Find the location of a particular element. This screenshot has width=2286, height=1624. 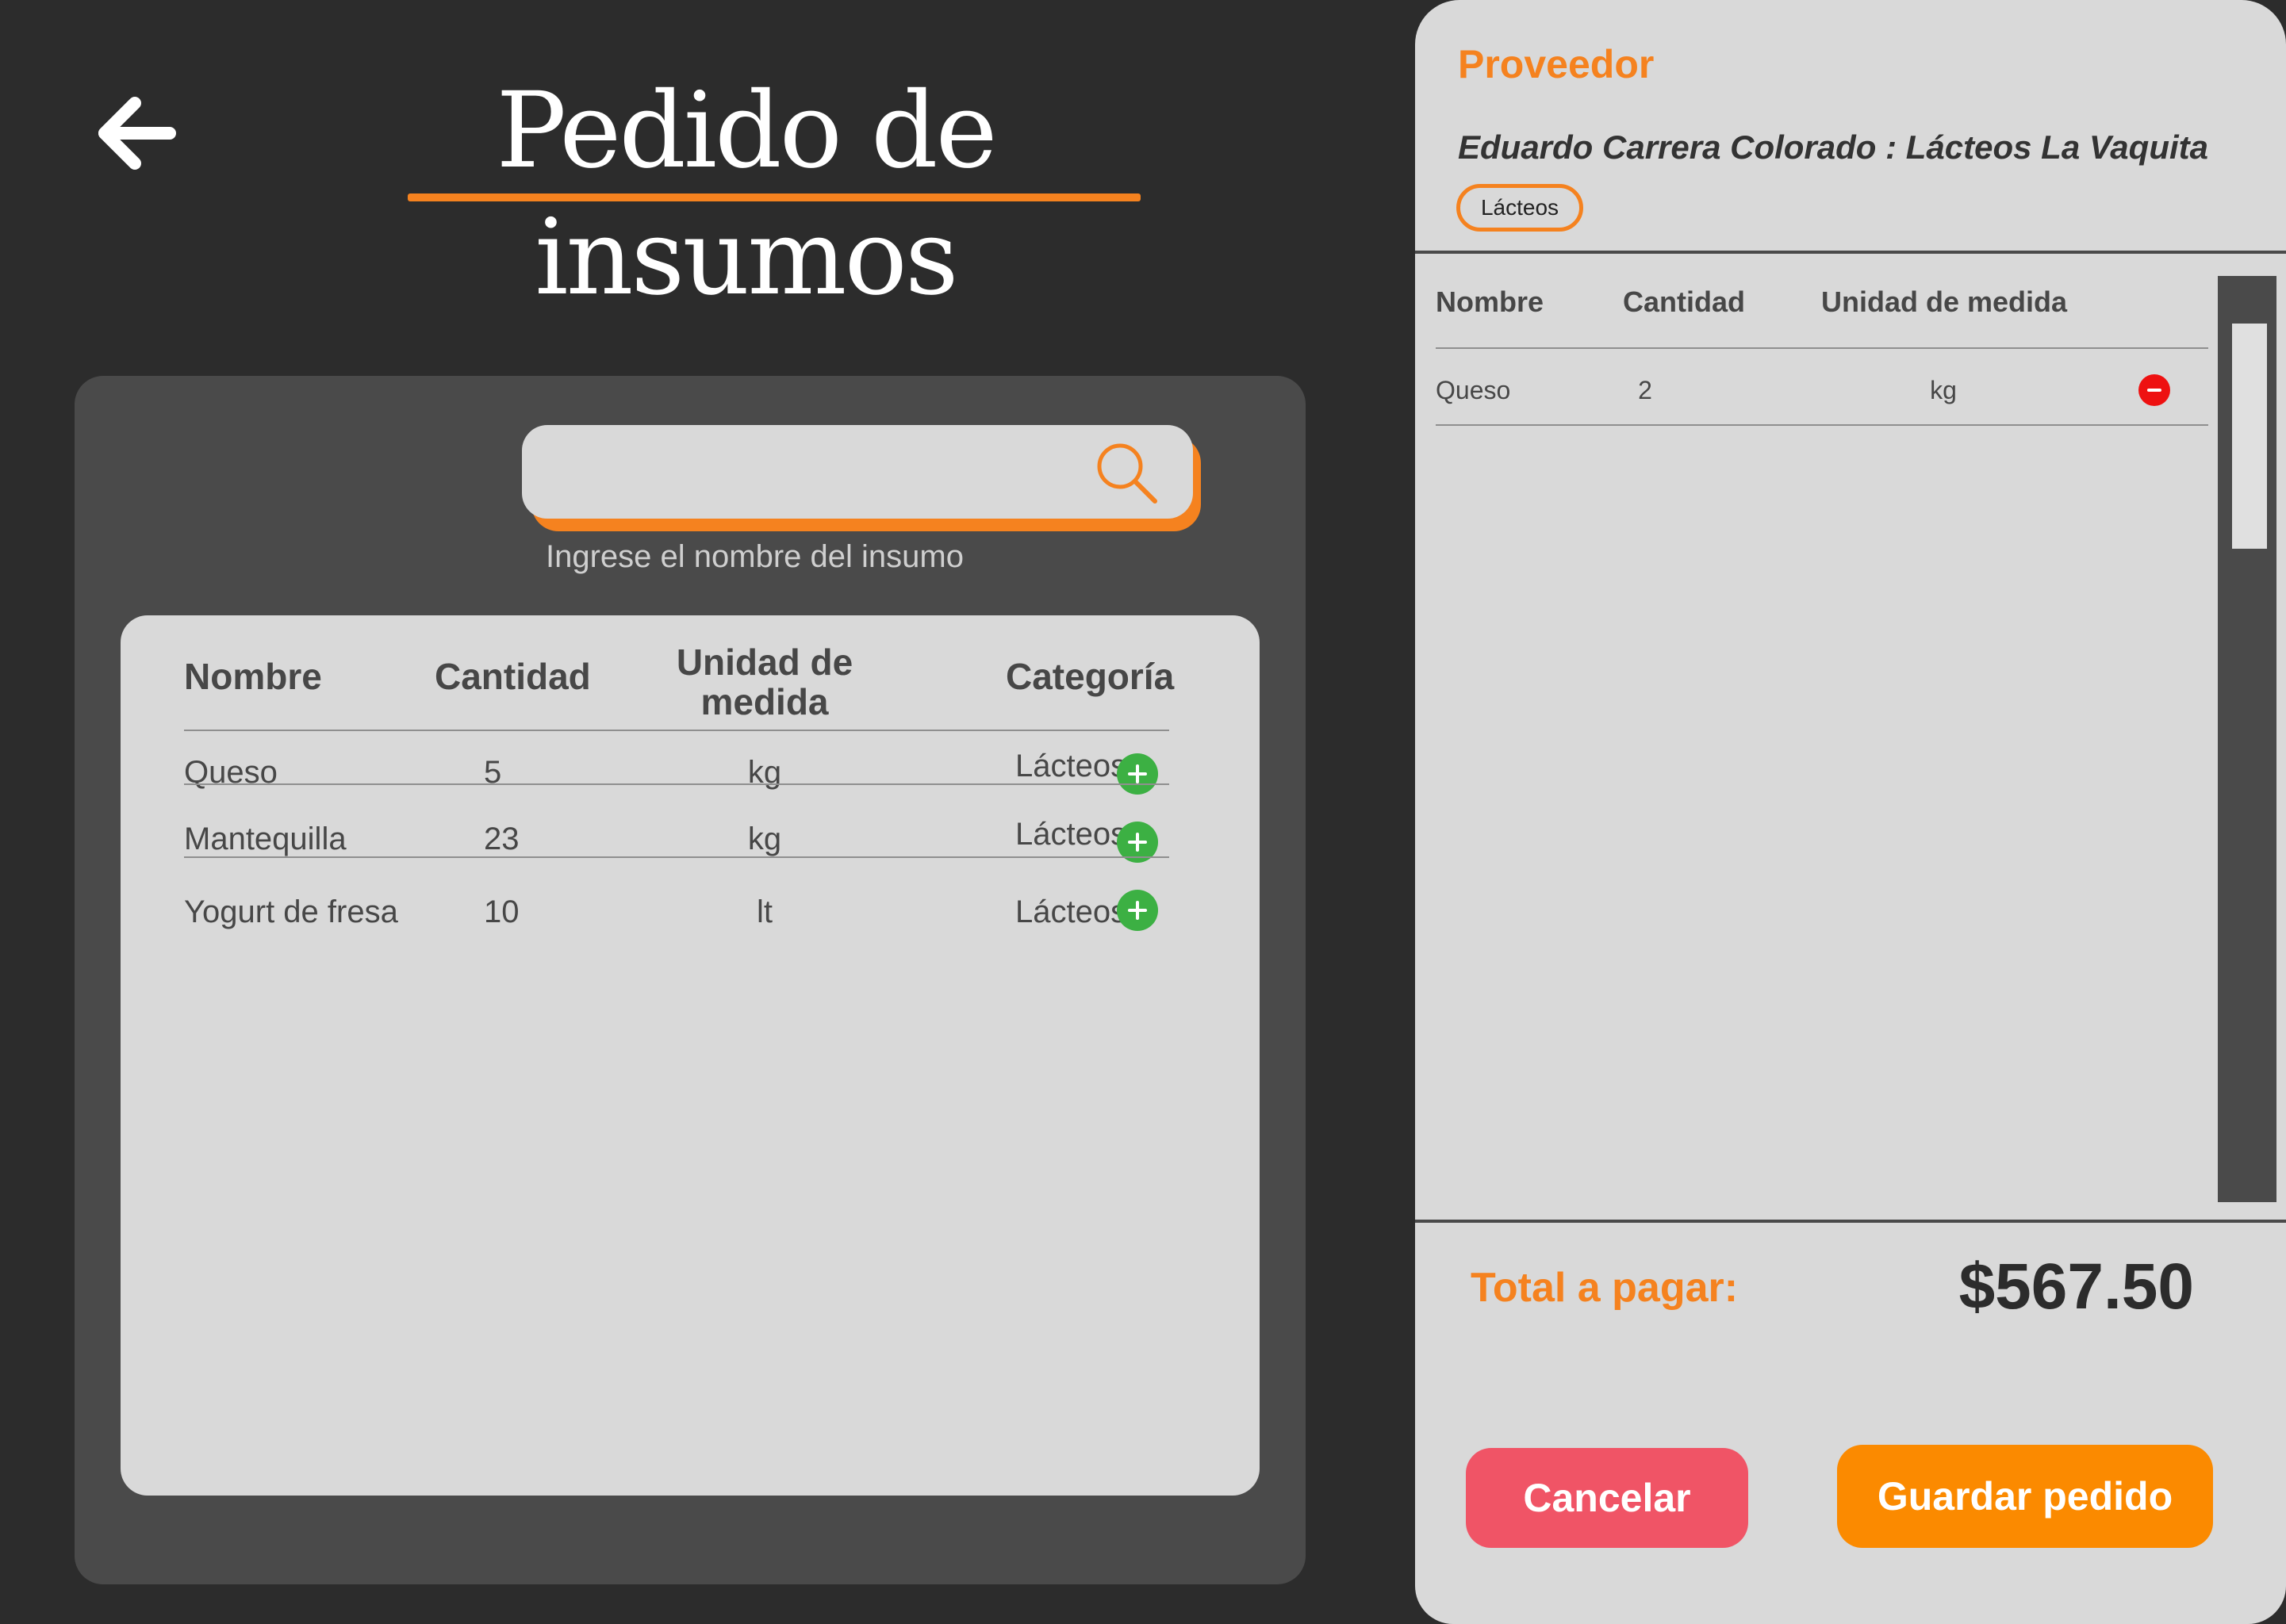

column-header-categoria: Categoría is located at coordinates (1090, 676).